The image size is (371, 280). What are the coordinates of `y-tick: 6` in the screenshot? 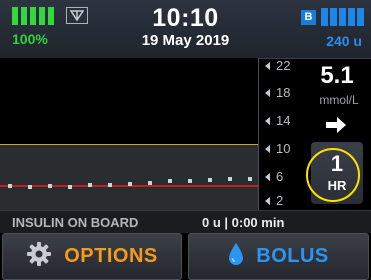 It's located at (274, 176).